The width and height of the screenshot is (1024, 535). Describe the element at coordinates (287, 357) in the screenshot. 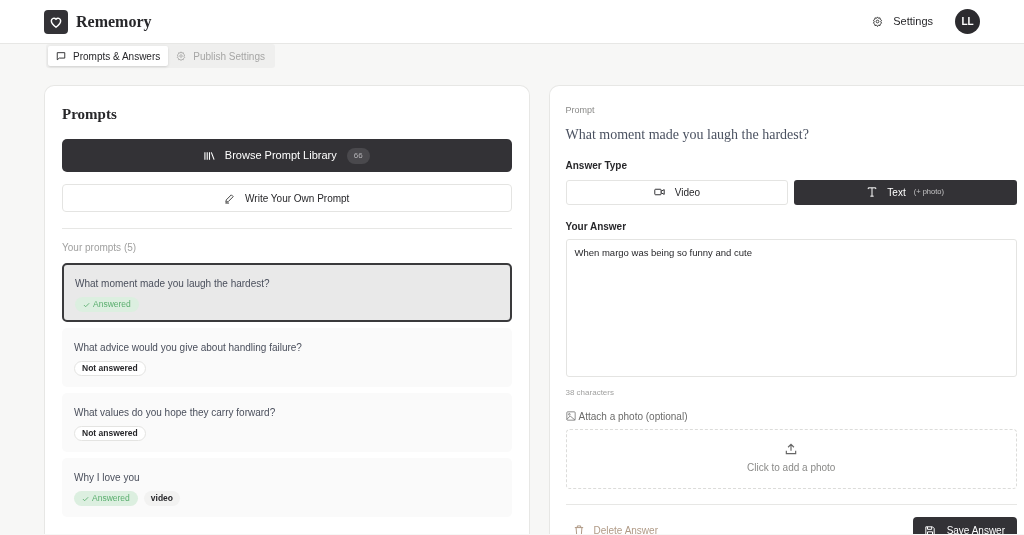

I see `prompt-card: What advice would you give about handling failure? Not answered` at that location.